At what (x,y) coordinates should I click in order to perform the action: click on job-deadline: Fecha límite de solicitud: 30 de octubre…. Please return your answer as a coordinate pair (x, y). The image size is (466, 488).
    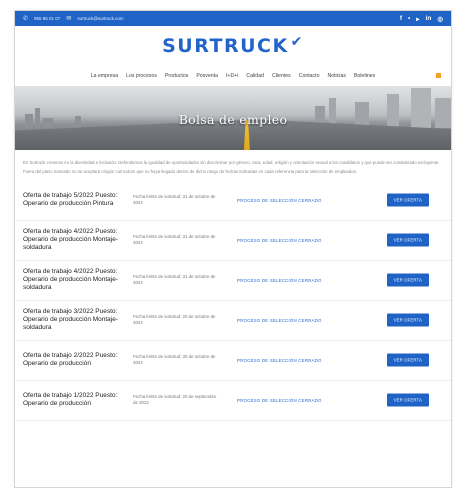
    Looking at the image, I should click on (174, 360).